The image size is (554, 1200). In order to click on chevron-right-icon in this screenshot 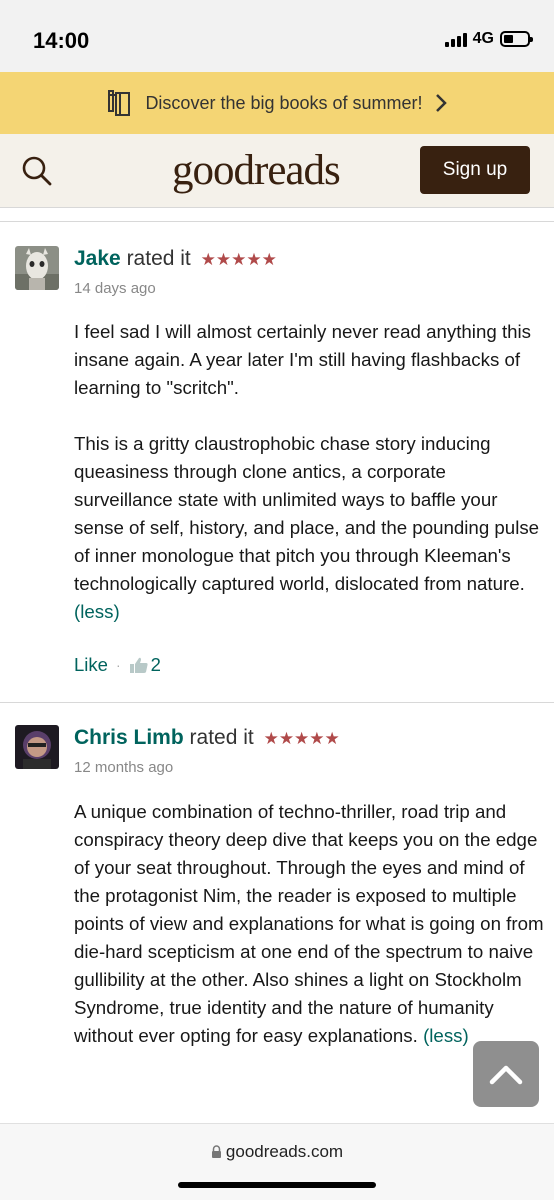, I will do `click(441, 103)`.